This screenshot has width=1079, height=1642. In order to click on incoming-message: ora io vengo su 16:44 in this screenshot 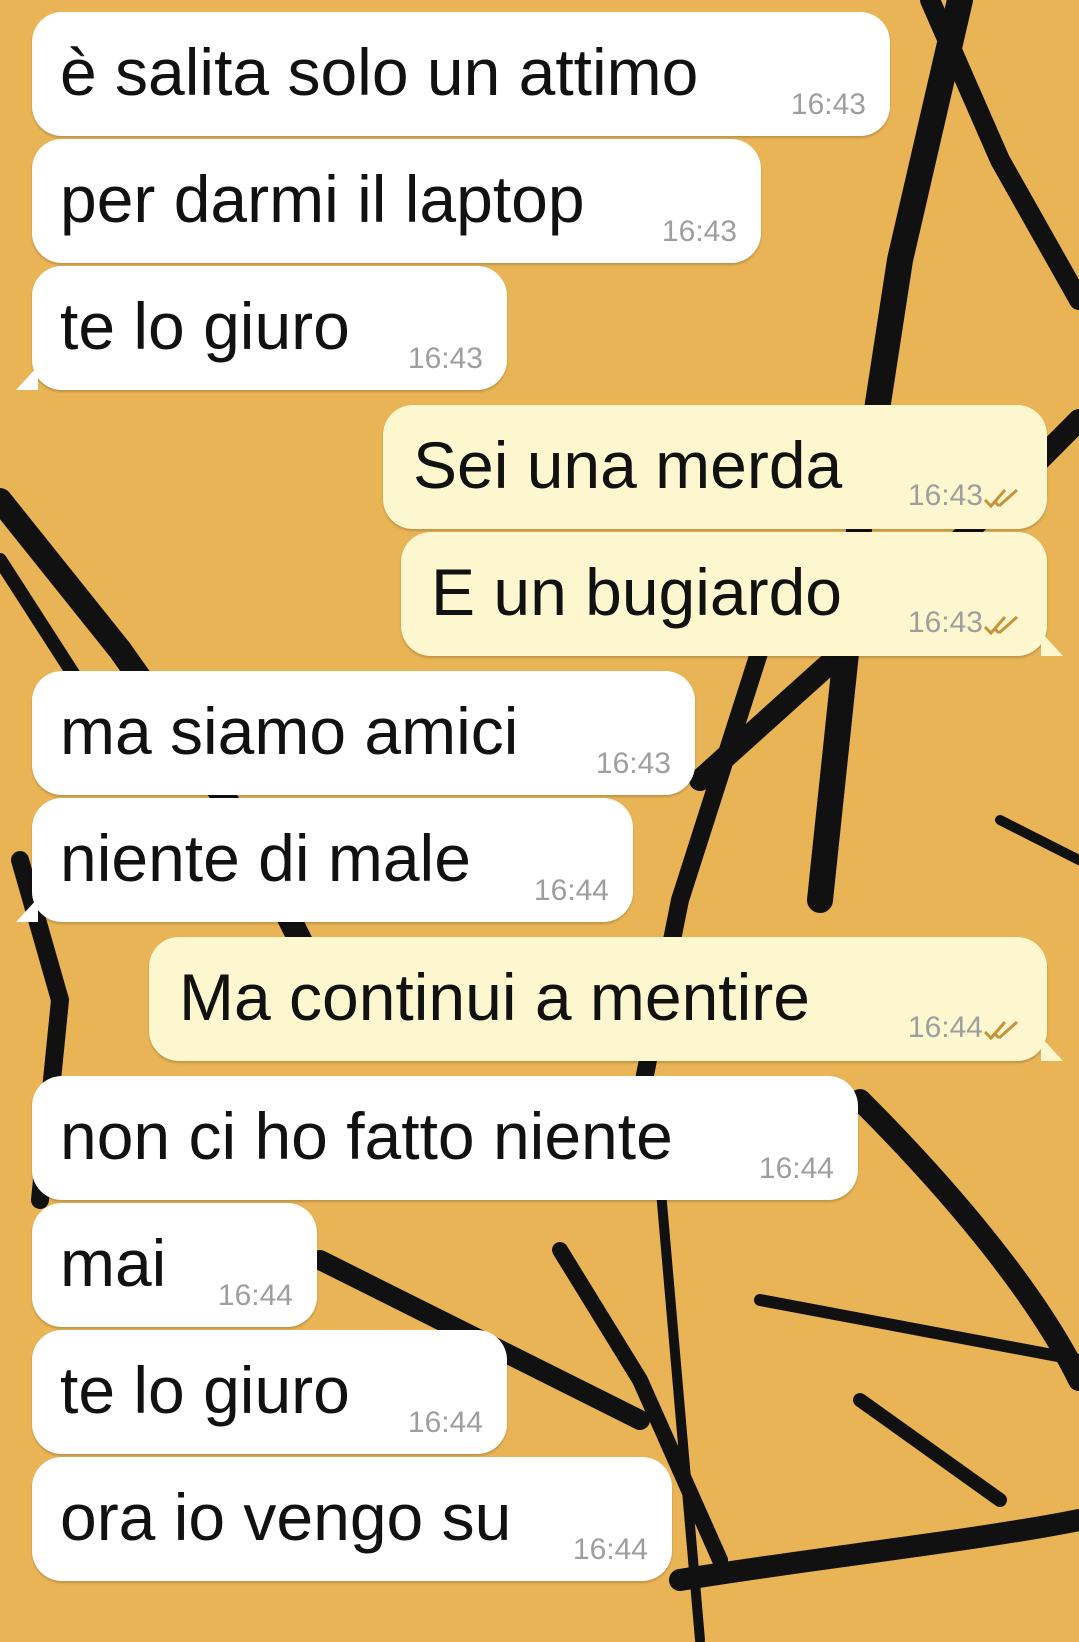, I will do `click(352, 1519)`.